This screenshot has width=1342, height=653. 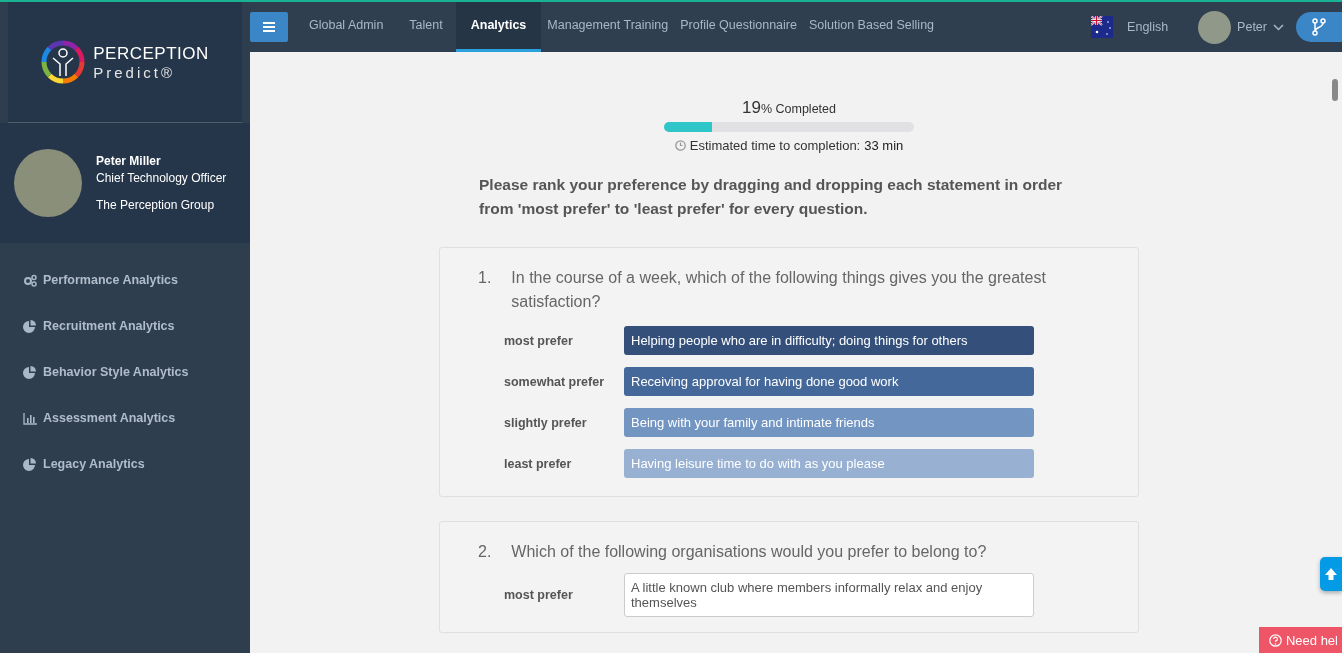 What do you see at coordinates (156, 205) in the screenshot?
I see `profile-company: The Perception Group` at bounding box center [156, 205].